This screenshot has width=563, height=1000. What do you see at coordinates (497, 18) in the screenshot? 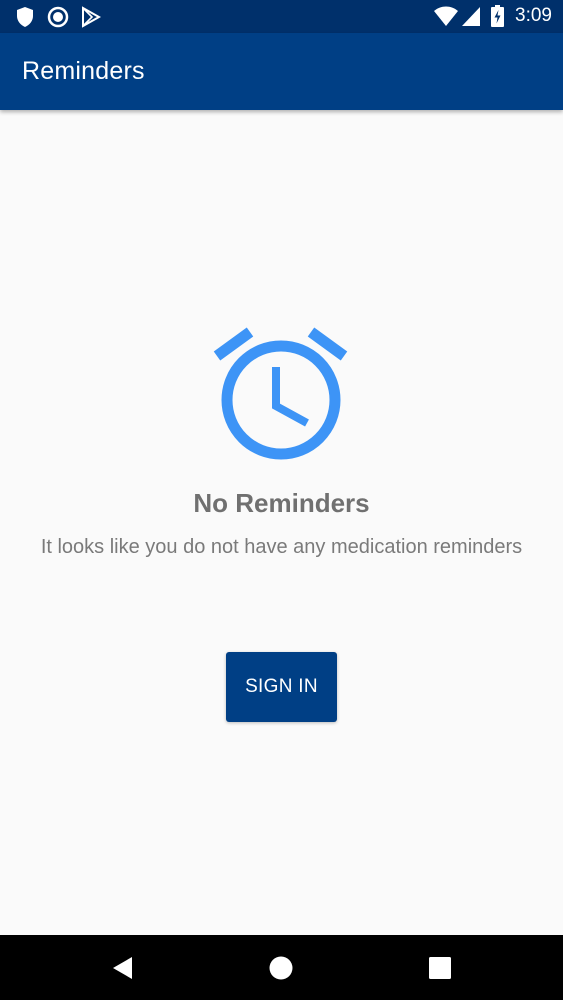
I see `battery-charging-icon` at bounding box center [497, 18].